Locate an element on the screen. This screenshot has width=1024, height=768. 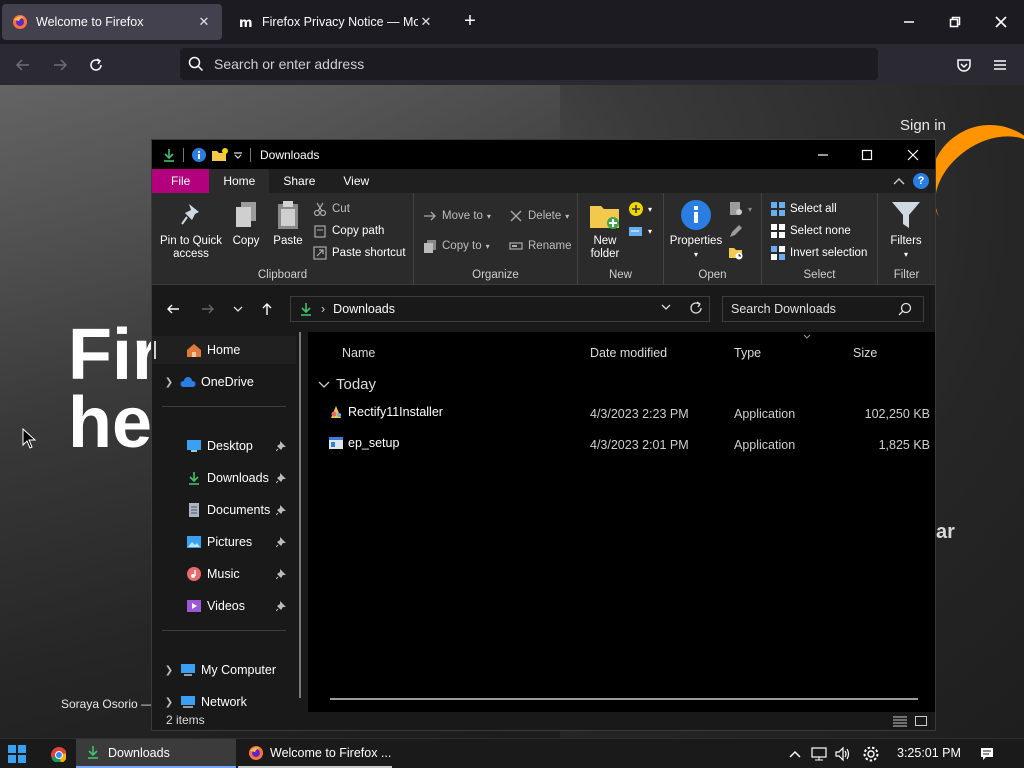
explorer-forward-button is located at coordinates (208, 309).